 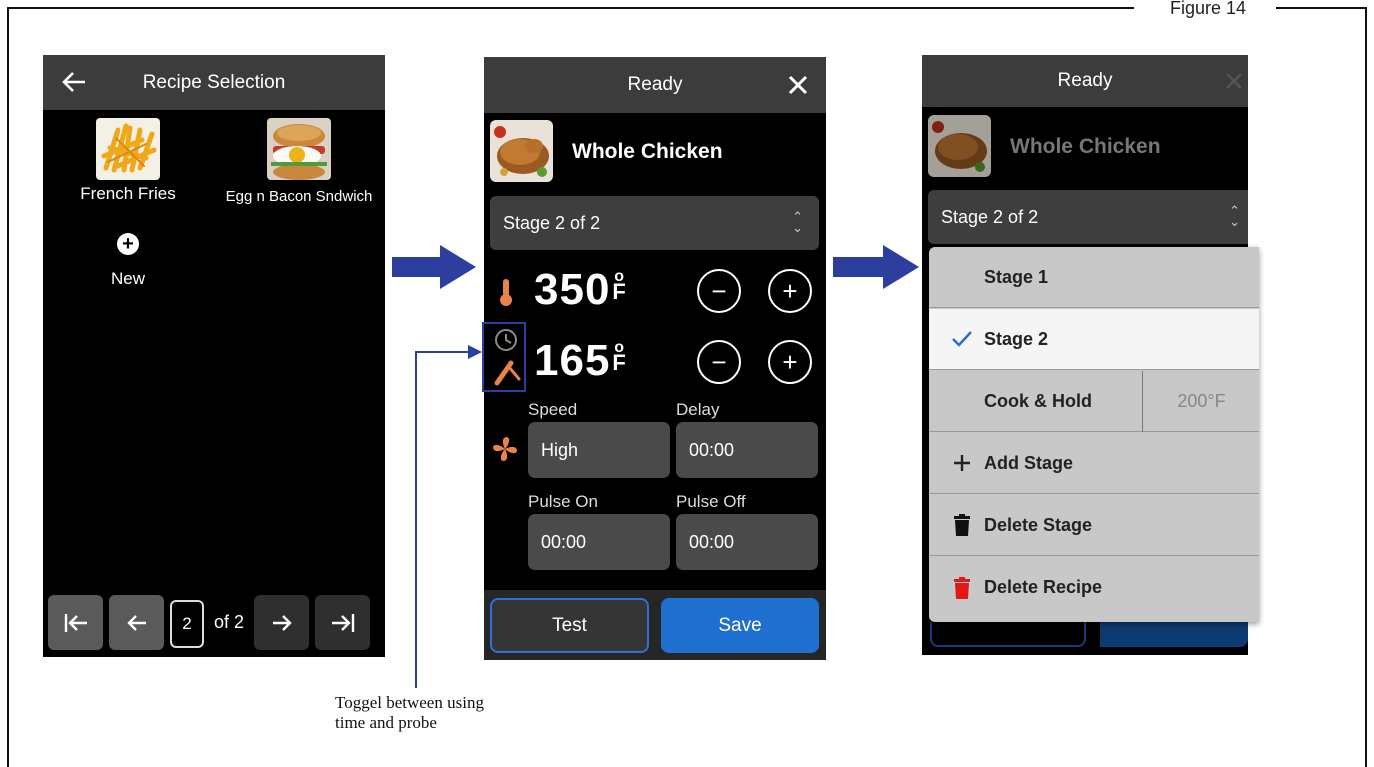 I want to click on prev-page-button, so click(x=136, y=622).